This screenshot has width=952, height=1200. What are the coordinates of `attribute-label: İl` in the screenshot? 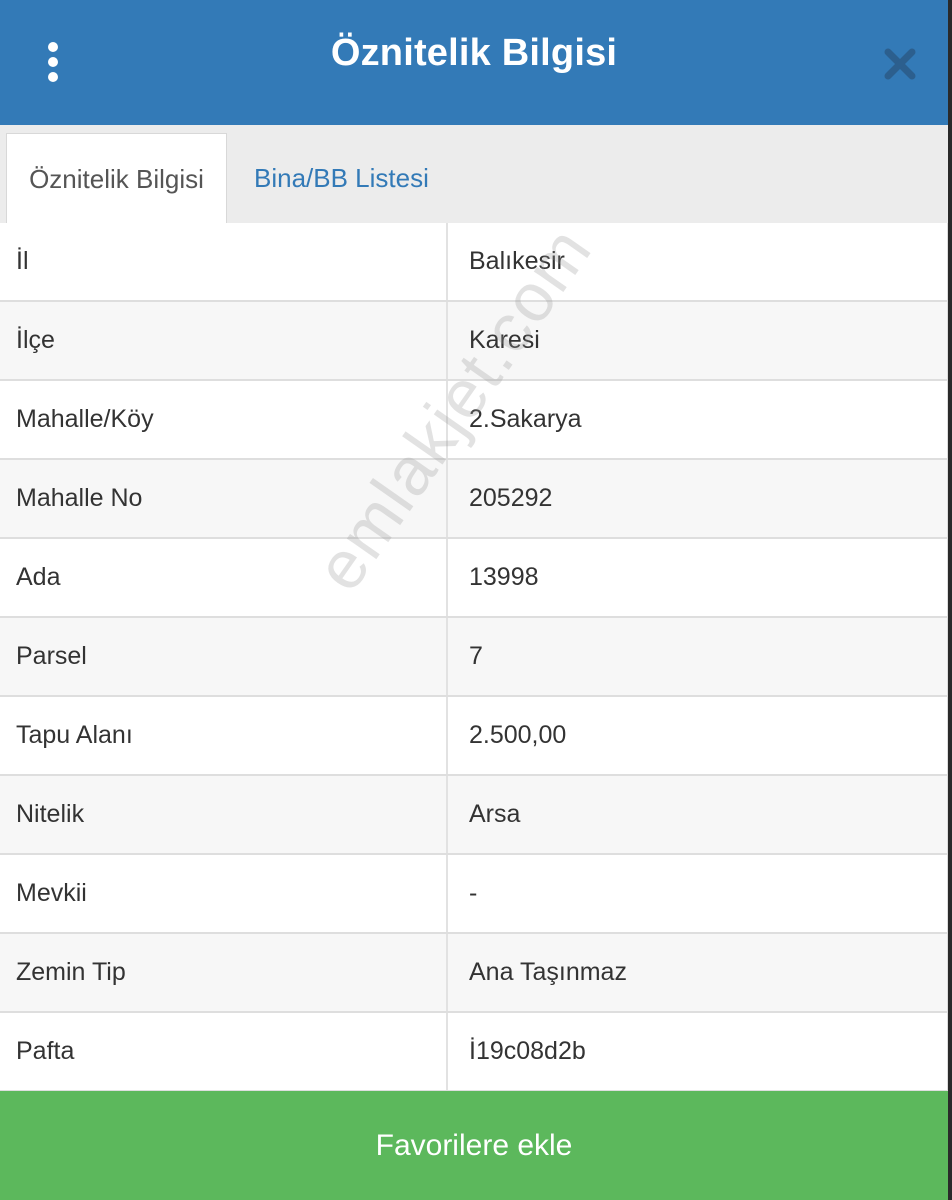 It's located at (224, 261).